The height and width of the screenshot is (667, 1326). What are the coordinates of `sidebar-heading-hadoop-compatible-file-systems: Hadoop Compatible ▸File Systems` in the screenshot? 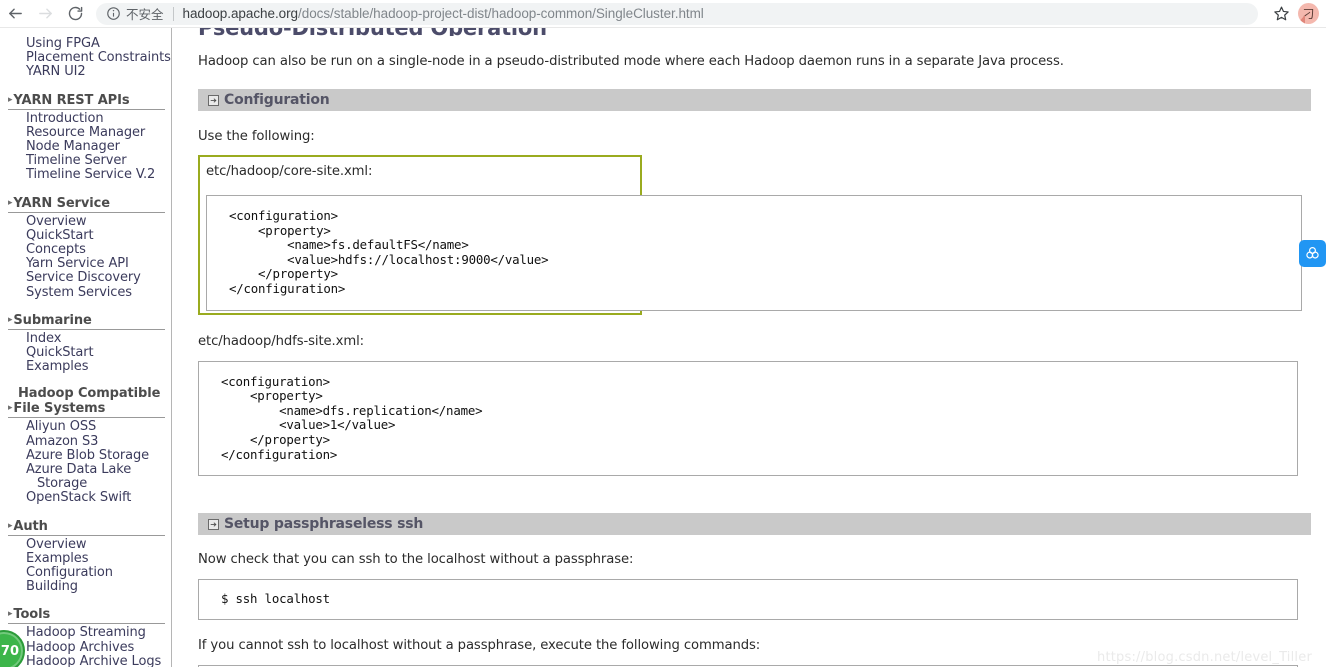 It's located at (86, 402).